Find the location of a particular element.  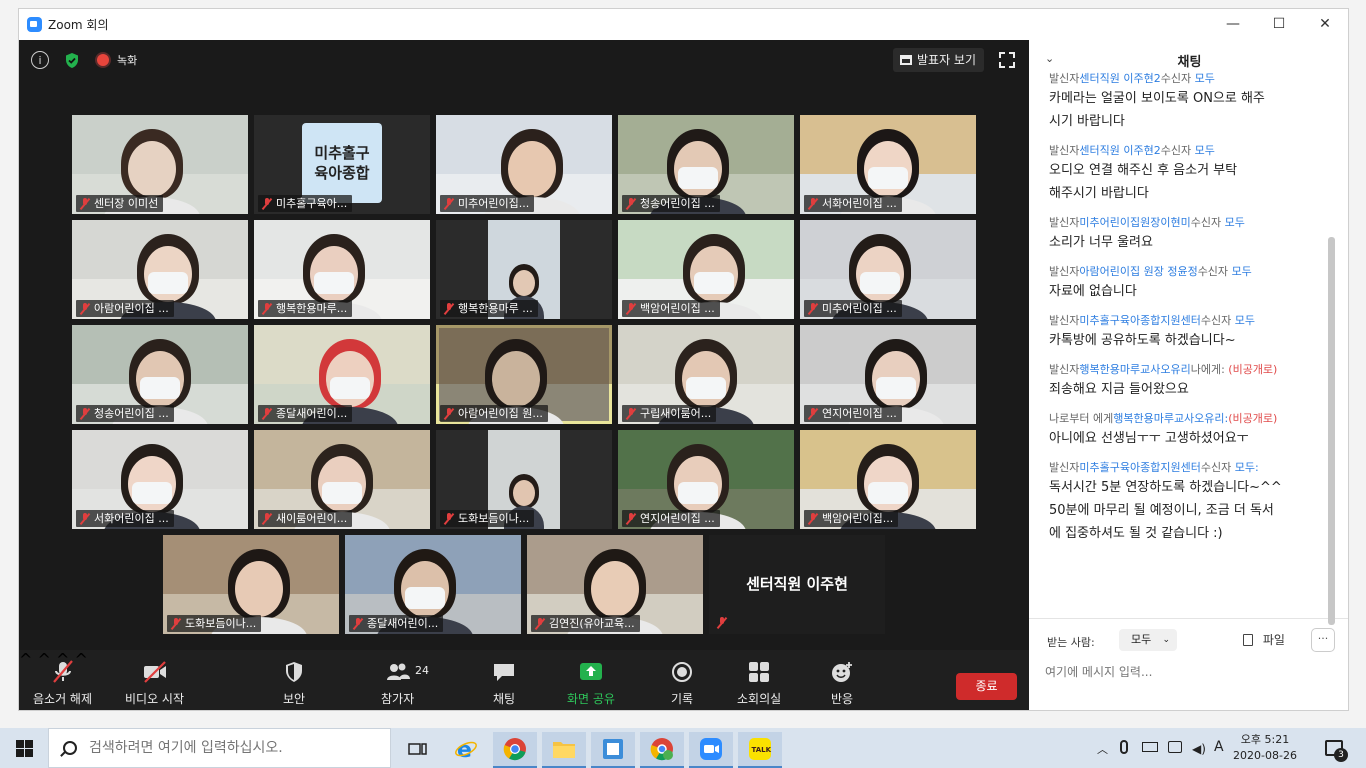

breakout-rooms-button: 소회의실 is located at coordinates (759, 683).